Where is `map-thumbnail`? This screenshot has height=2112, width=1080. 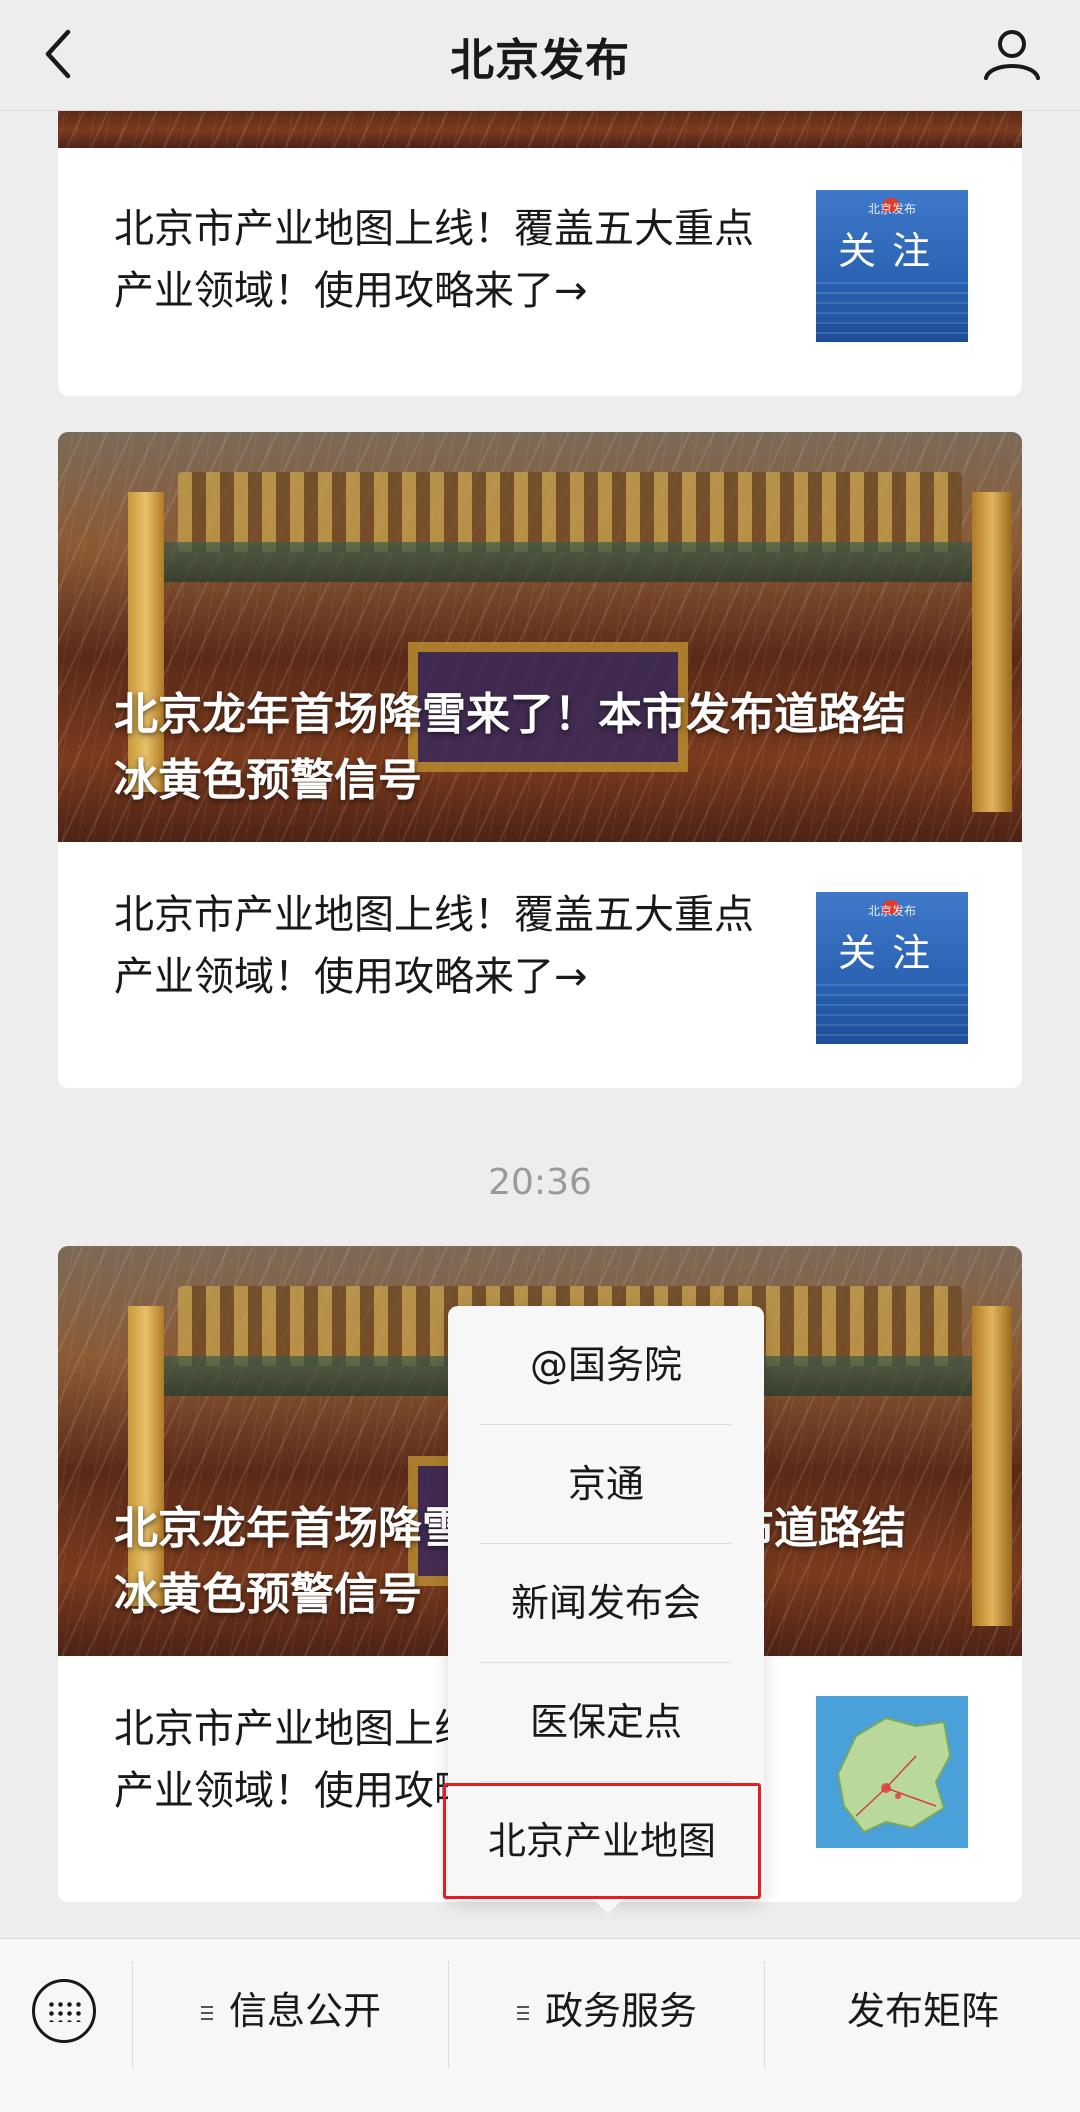 map-thumbnail is located at coordinates (892, 1772).